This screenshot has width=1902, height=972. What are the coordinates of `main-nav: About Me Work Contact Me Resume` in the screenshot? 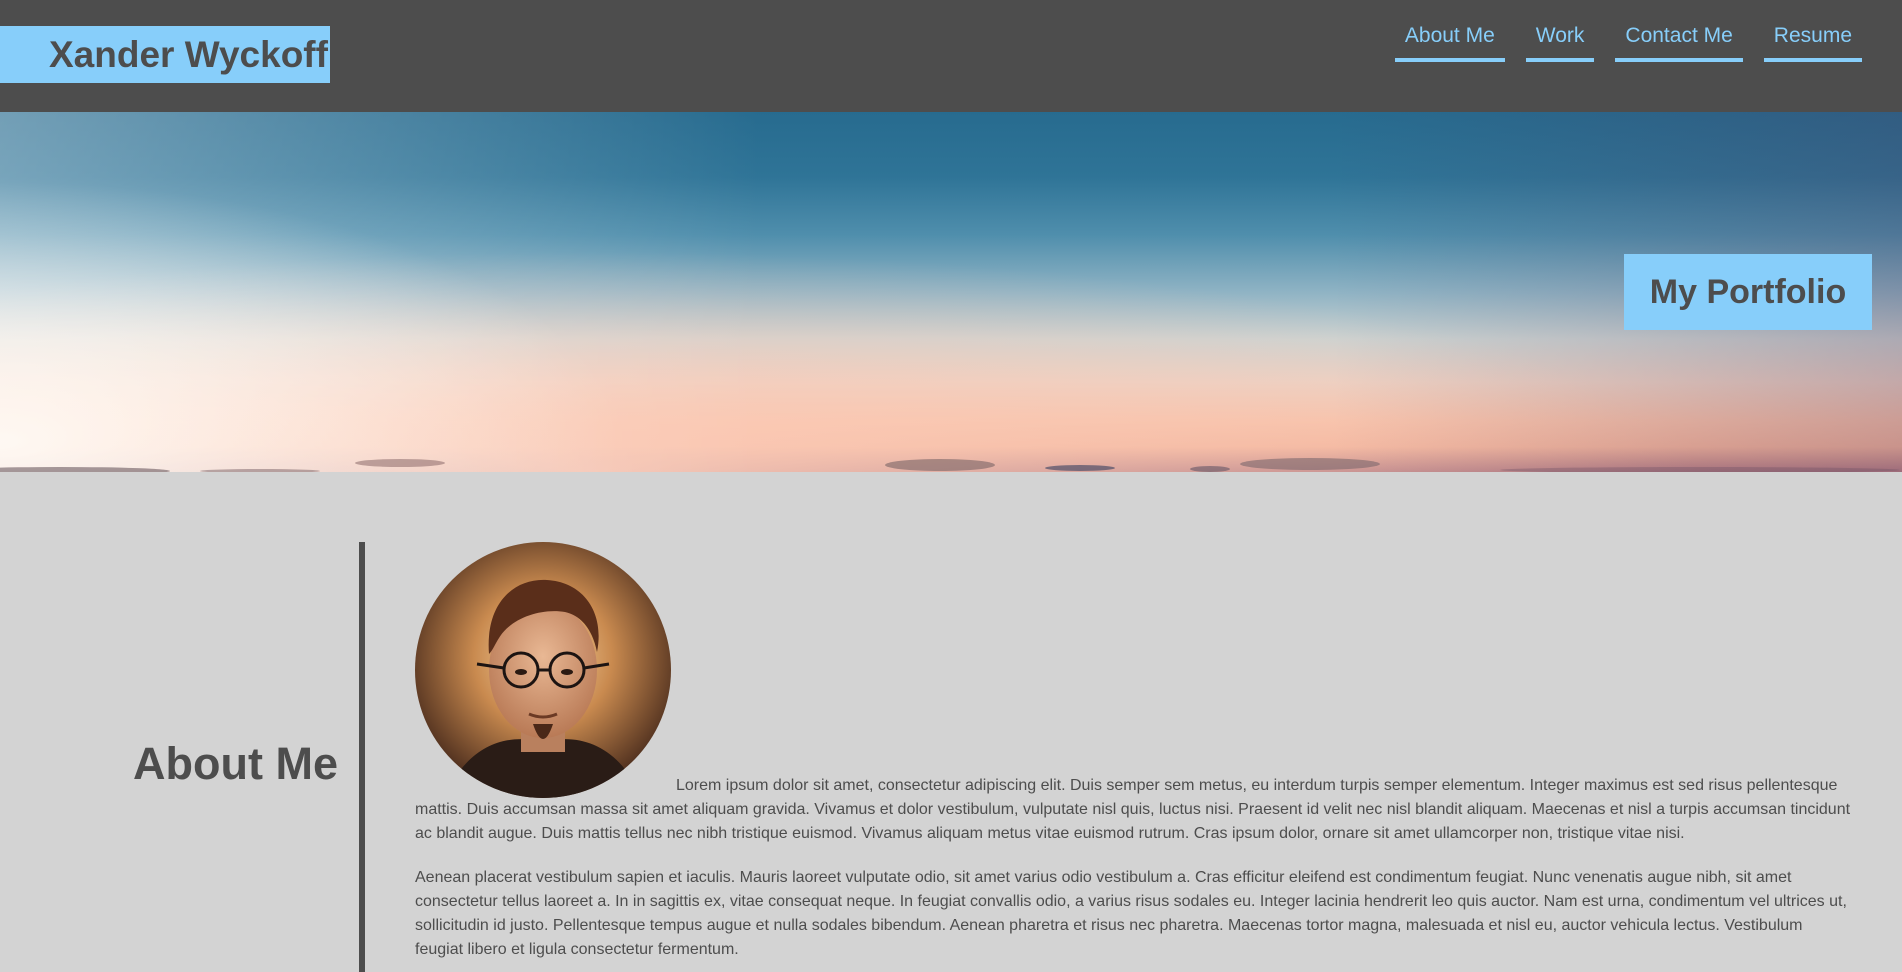 It's located at (1628, 42).